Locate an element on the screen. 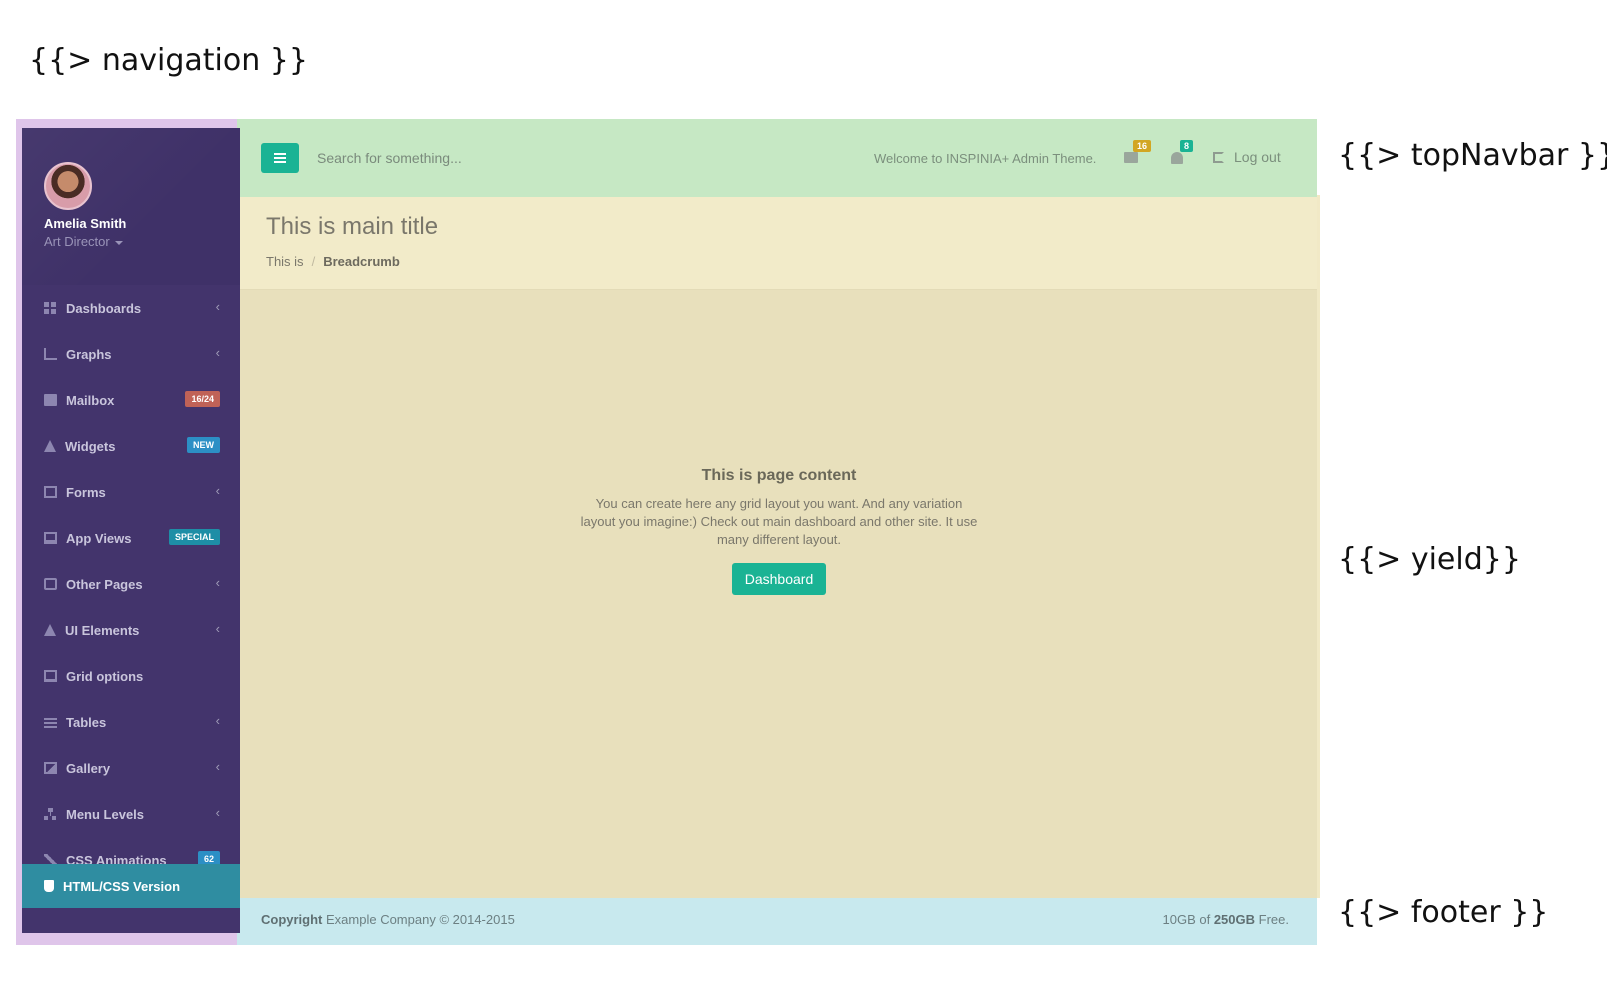 The width and height of the screenshot is (1607, 995). laptop-icon is located at coordinates (50, 676).